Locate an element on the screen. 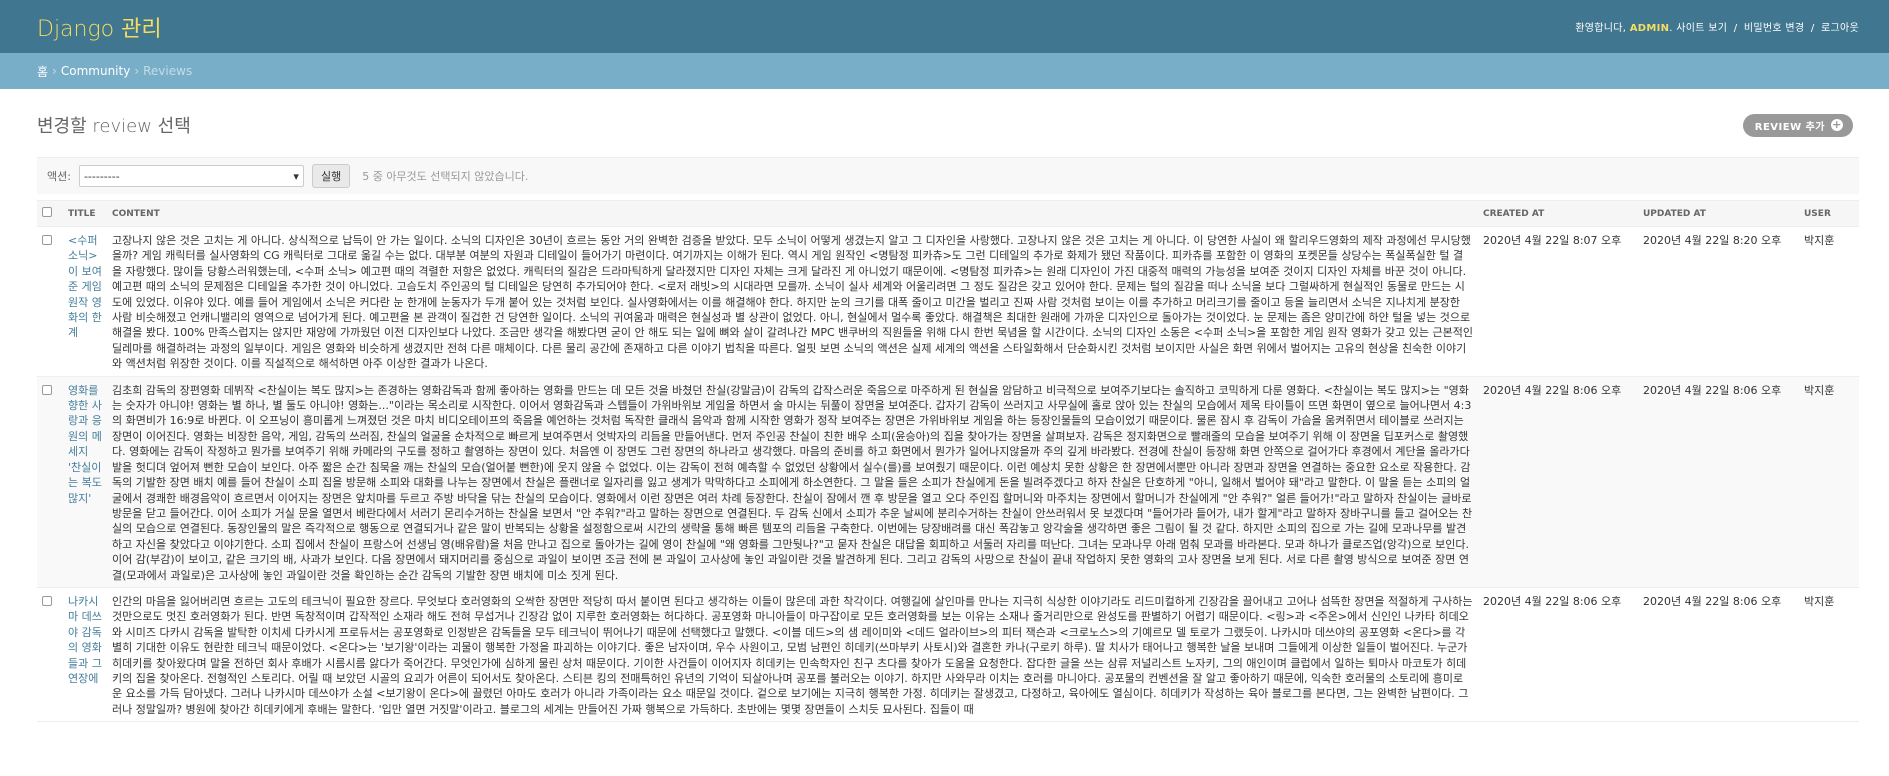 The width and height of the screenshot is (1889, 776). action-select: --------- ▾ is located at coordinates (191, 176).